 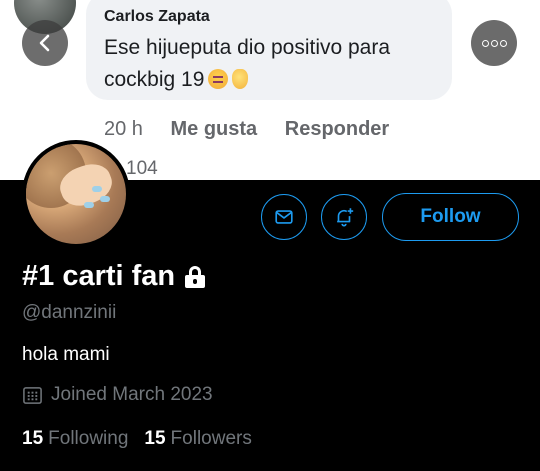 What do you see at coordinates (99, 276) in the screenshot?
I see `display-name-text: #1 carti fan` at bounding box center [99, 276].